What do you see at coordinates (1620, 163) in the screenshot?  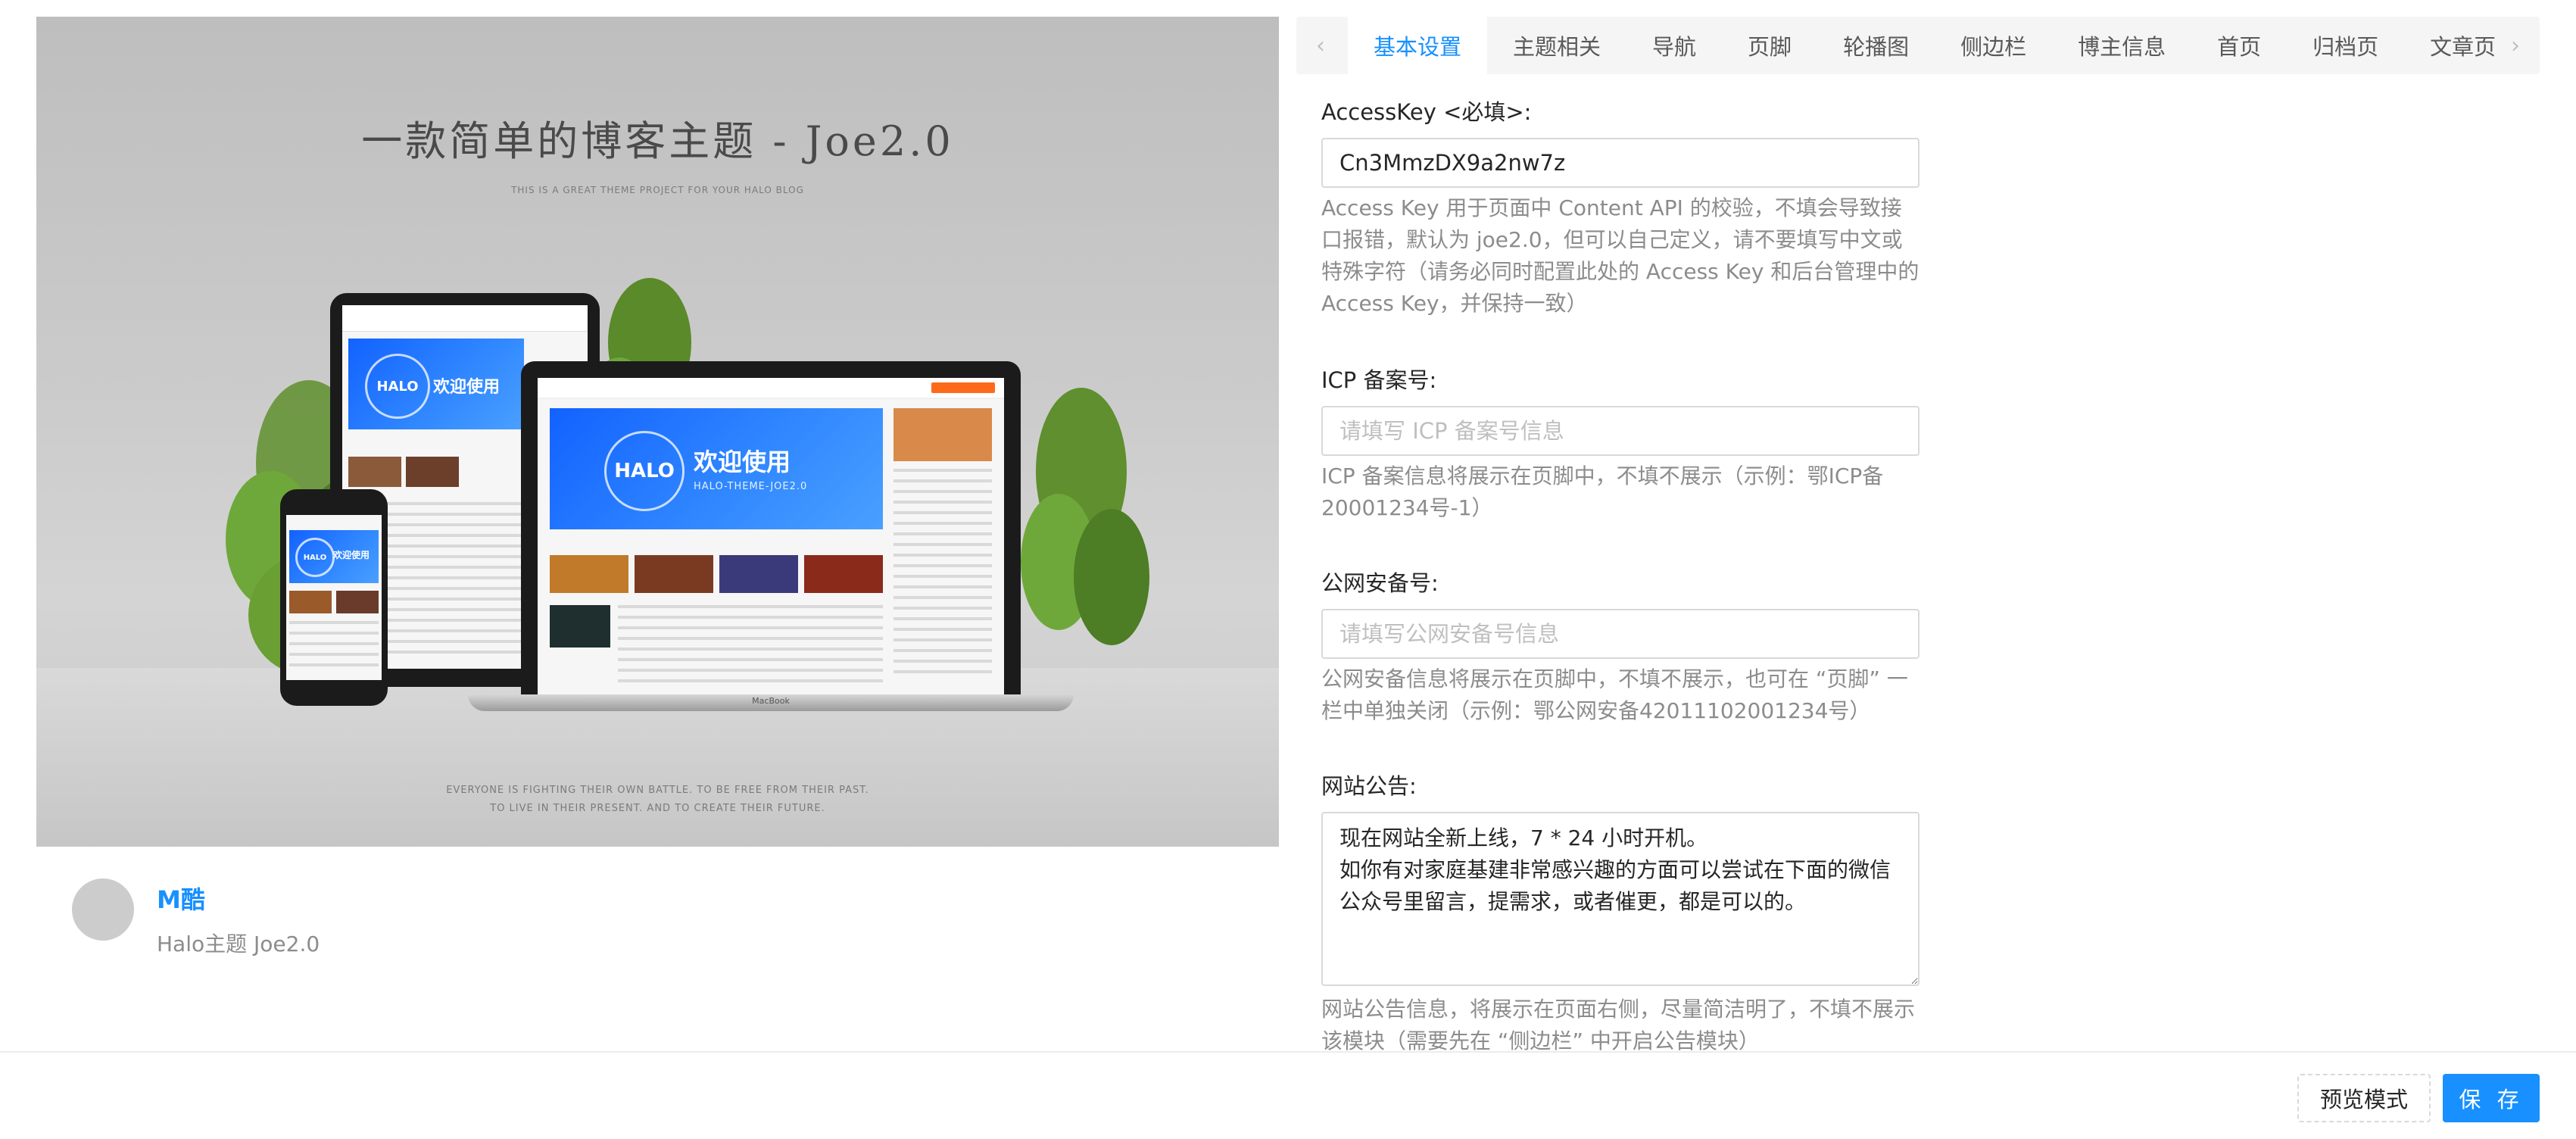 I see `access-key-input` at bounding box center [1620, 163].